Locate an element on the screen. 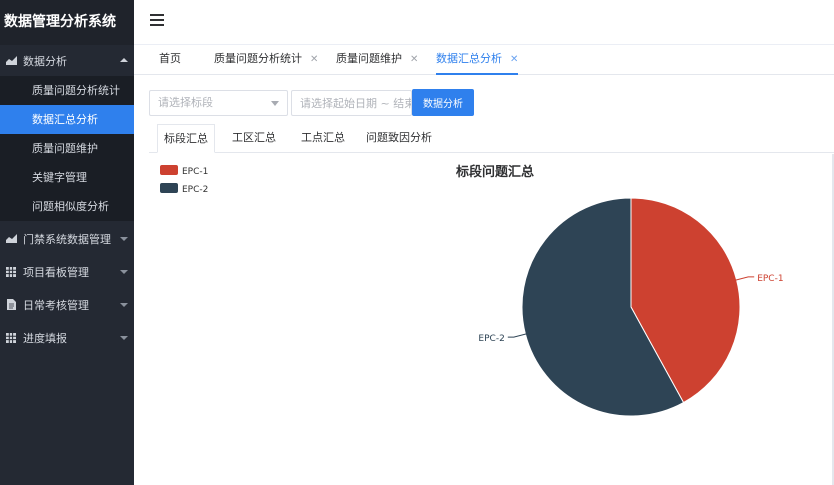 The height and width of the screenshot is (485, 834). data-label-epc-2: EPC-2 is located at coordinates (491, 339).